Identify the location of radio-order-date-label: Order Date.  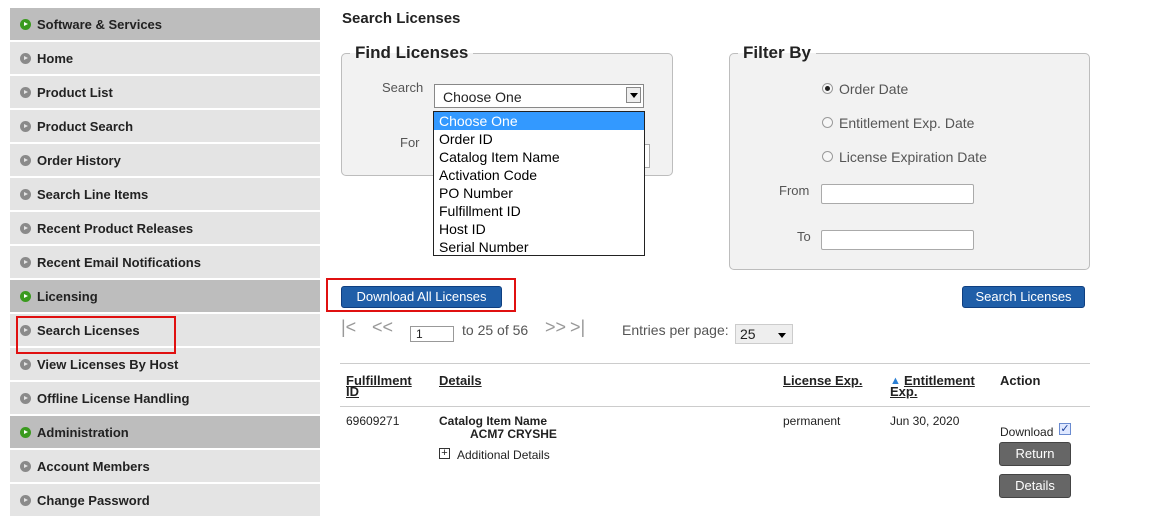
(874, 89).